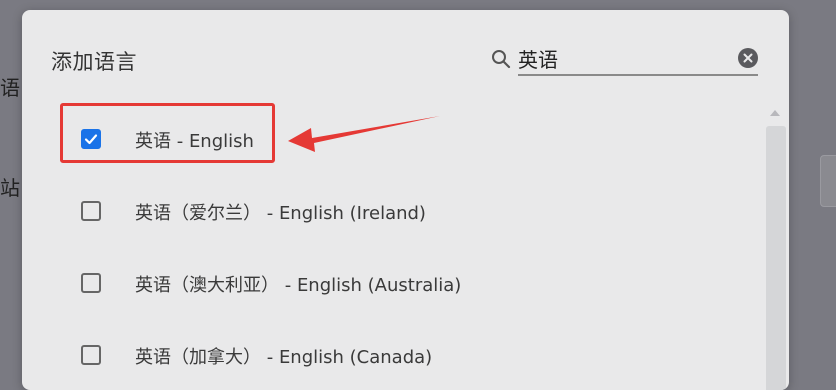 The height and width of the screenshot is (390, 836). I want to click on background-panel, so click(828, 181).